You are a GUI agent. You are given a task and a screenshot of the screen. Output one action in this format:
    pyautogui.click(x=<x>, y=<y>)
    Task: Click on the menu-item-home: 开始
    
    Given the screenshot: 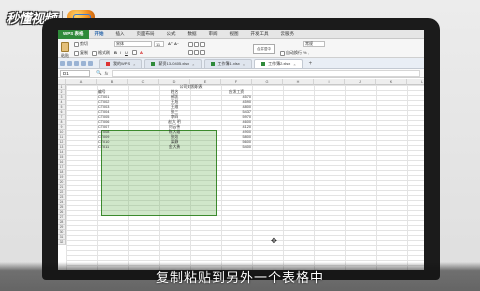 What is the action you would take?
    pyautogui.click(x=99, y=34)
    